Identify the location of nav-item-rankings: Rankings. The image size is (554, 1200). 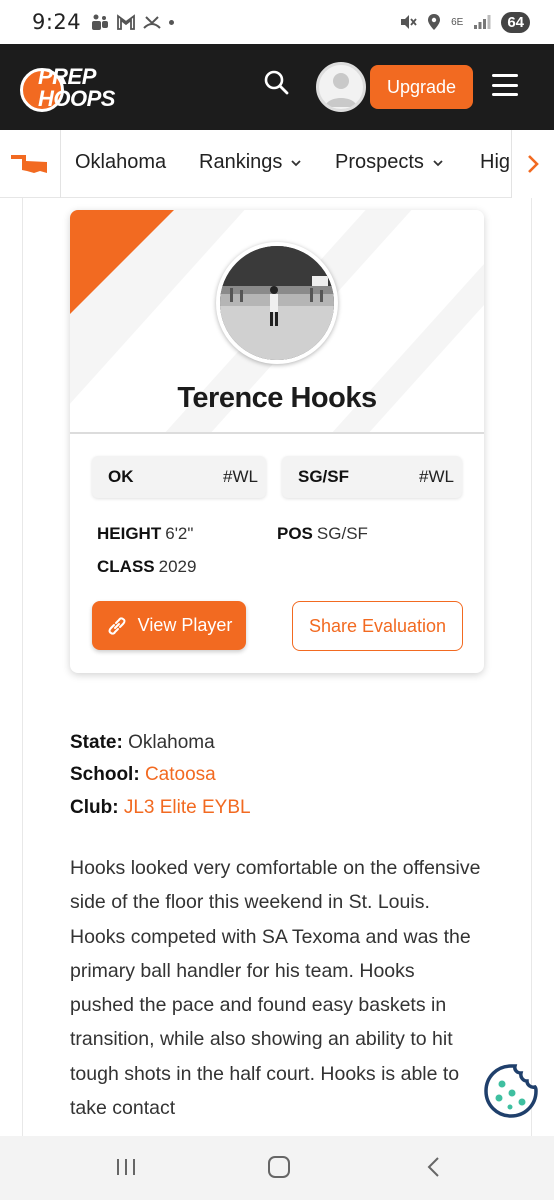
(250, 162).